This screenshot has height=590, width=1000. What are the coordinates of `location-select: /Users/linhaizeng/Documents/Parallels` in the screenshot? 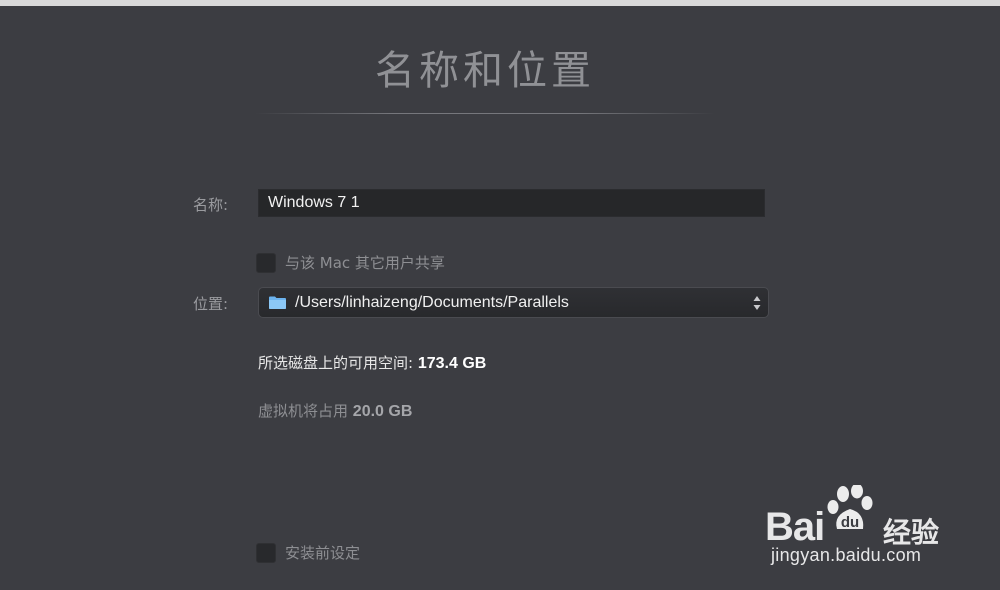 It's located at (513, 302).